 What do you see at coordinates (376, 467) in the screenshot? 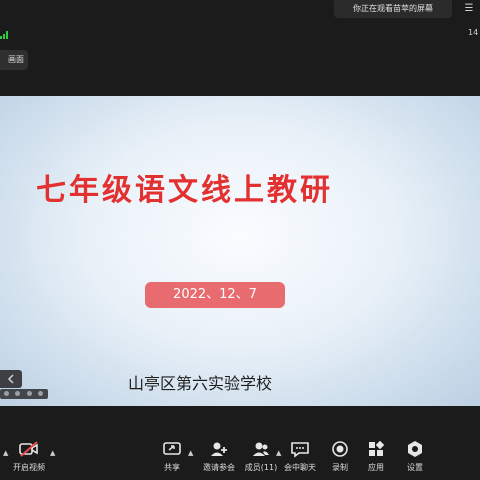
I see `apps-label: 应用` at bounding box center [376, 467].